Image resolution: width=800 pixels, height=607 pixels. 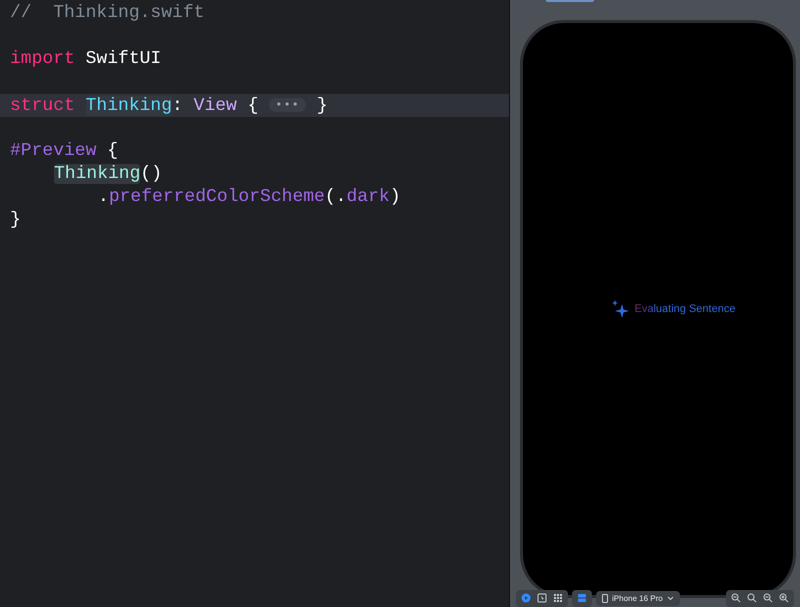 What do you see at coordinates (685, 309) in the screenshot?
I see `status-text: Evaluating Sentence` at bounding box center [685, 309].